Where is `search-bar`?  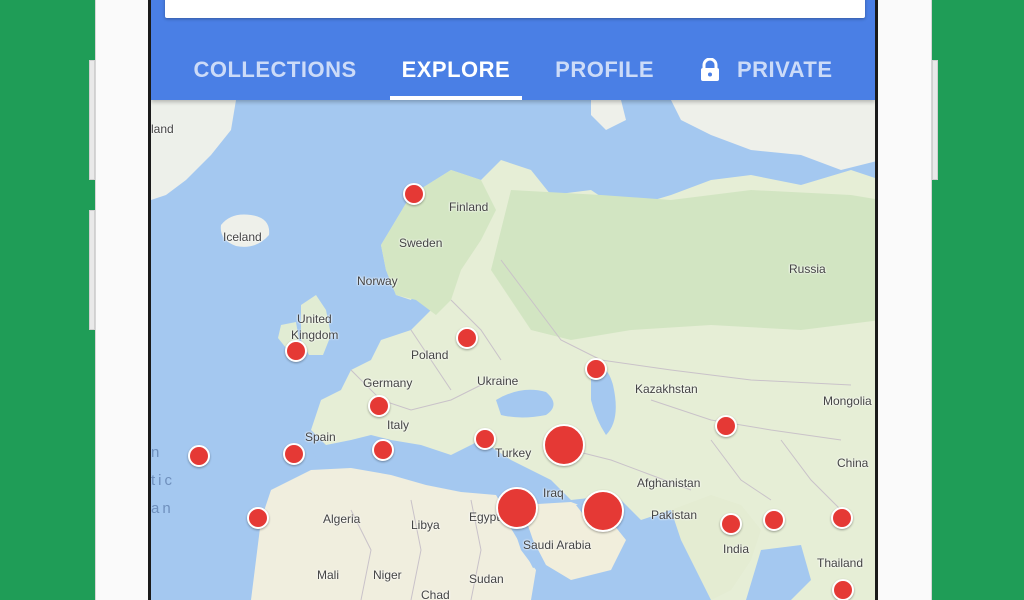
search-bar is located at coordinates (515, 9).